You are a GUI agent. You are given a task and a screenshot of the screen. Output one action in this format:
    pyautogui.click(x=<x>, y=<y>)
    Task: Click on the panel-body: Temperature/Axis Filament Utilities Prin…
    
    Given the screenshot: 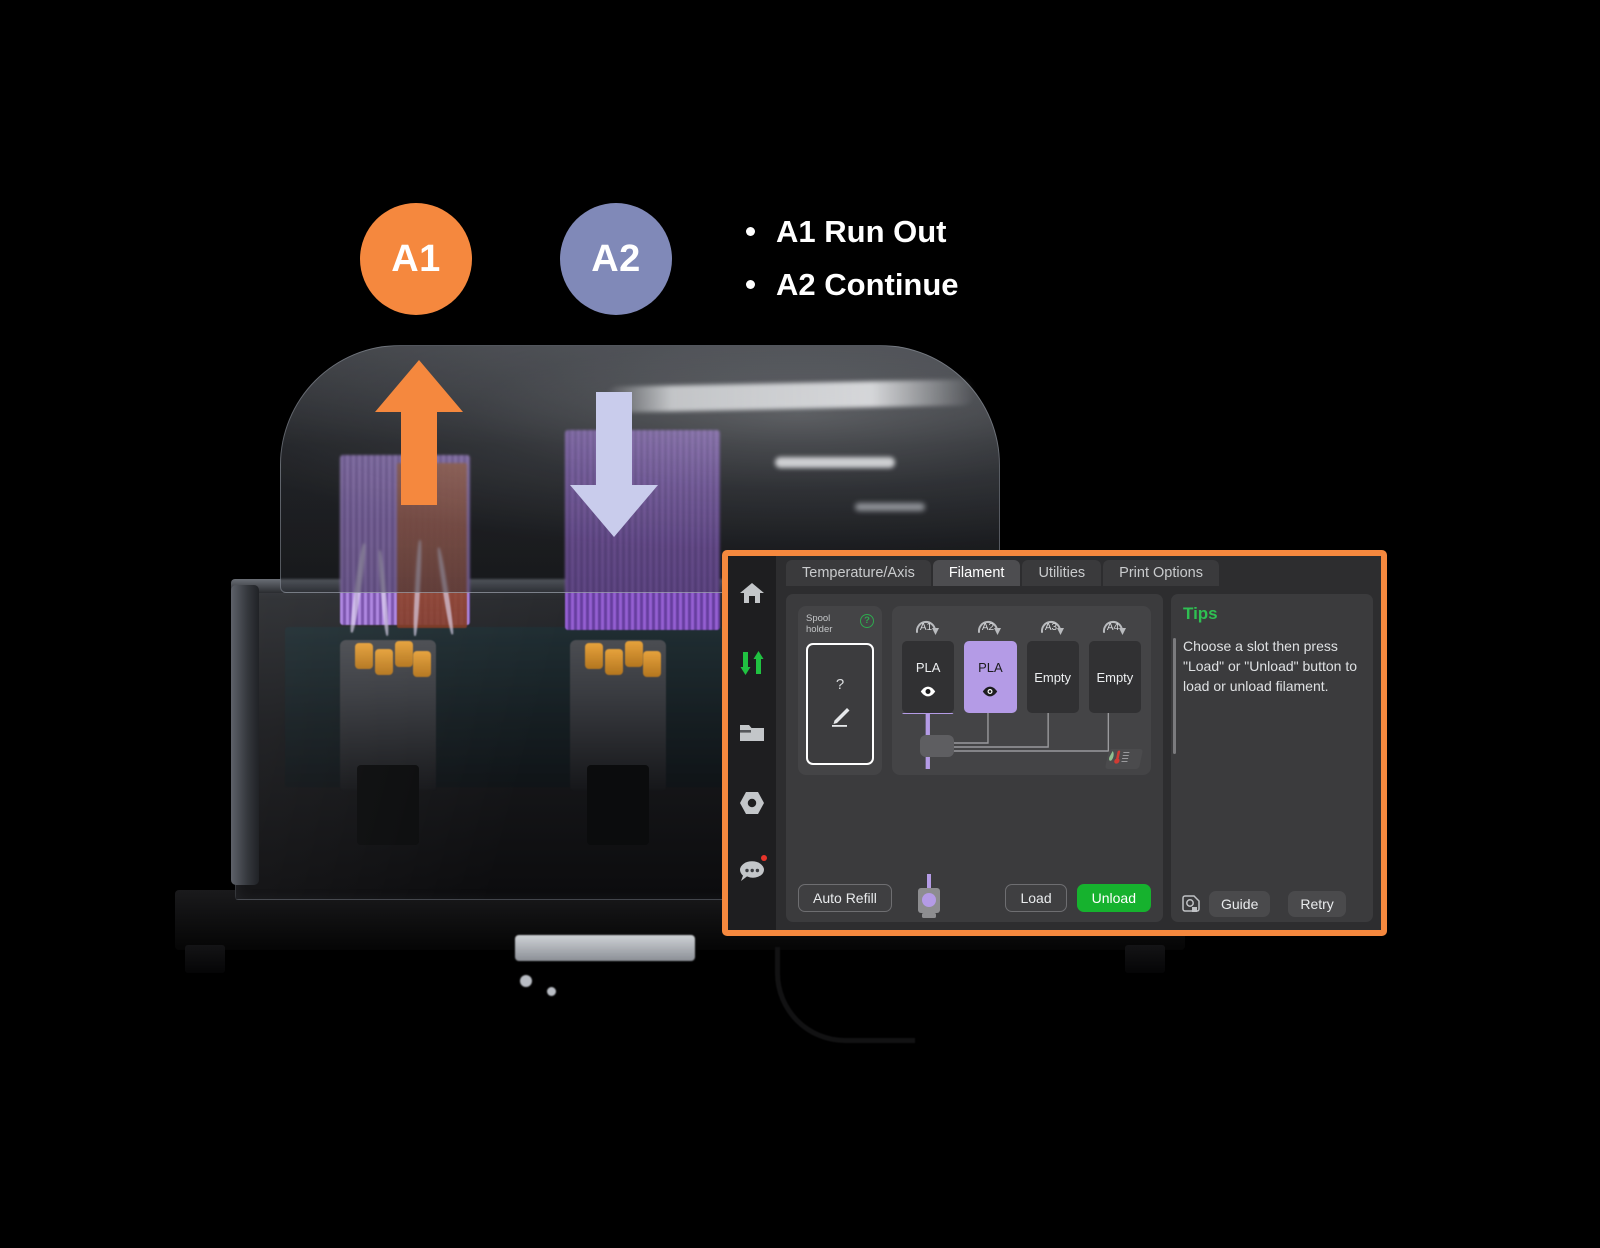 What is the action you would take?
    pyautogui.click(x=1078, y=743)
    